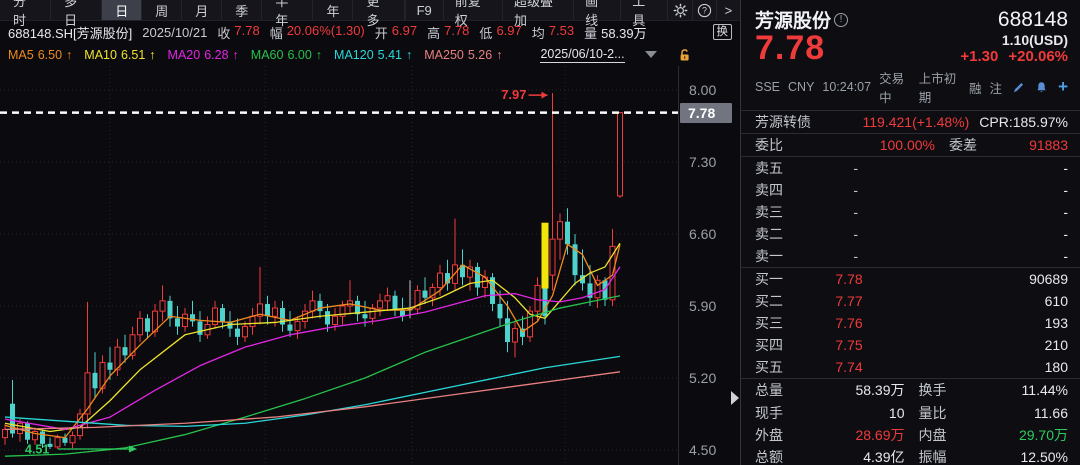  Describe the element at coordinates (480, 54) in the screenshot. I see `ma250-value: 5.26` at that location.